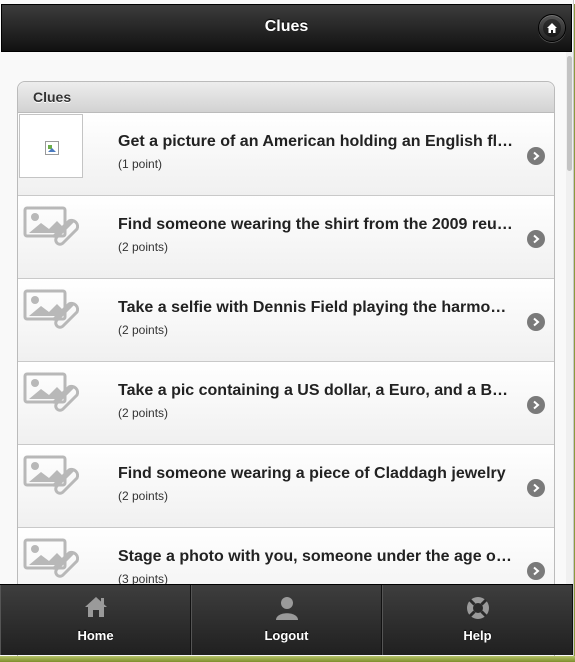  I want to click on broken-image-icon, so click(52, 148).